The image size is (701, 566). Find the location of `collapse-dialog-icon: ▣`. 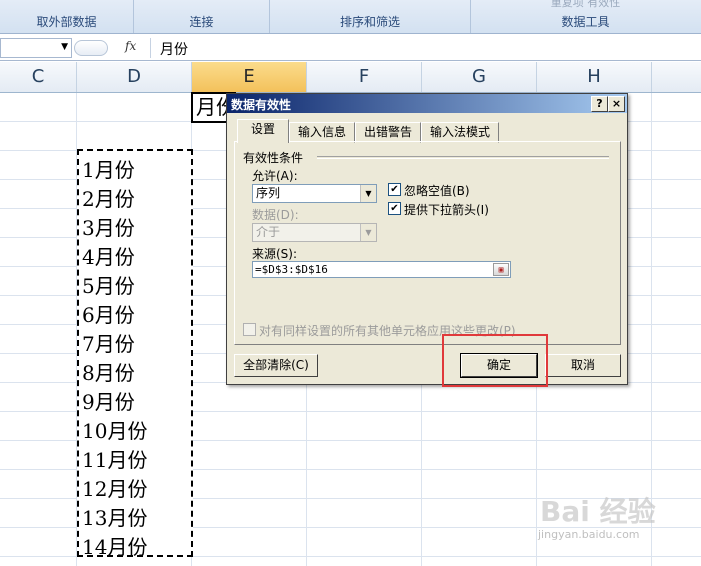

collapse-dialog-icon: ▣ is located at coordinates (501, 269).